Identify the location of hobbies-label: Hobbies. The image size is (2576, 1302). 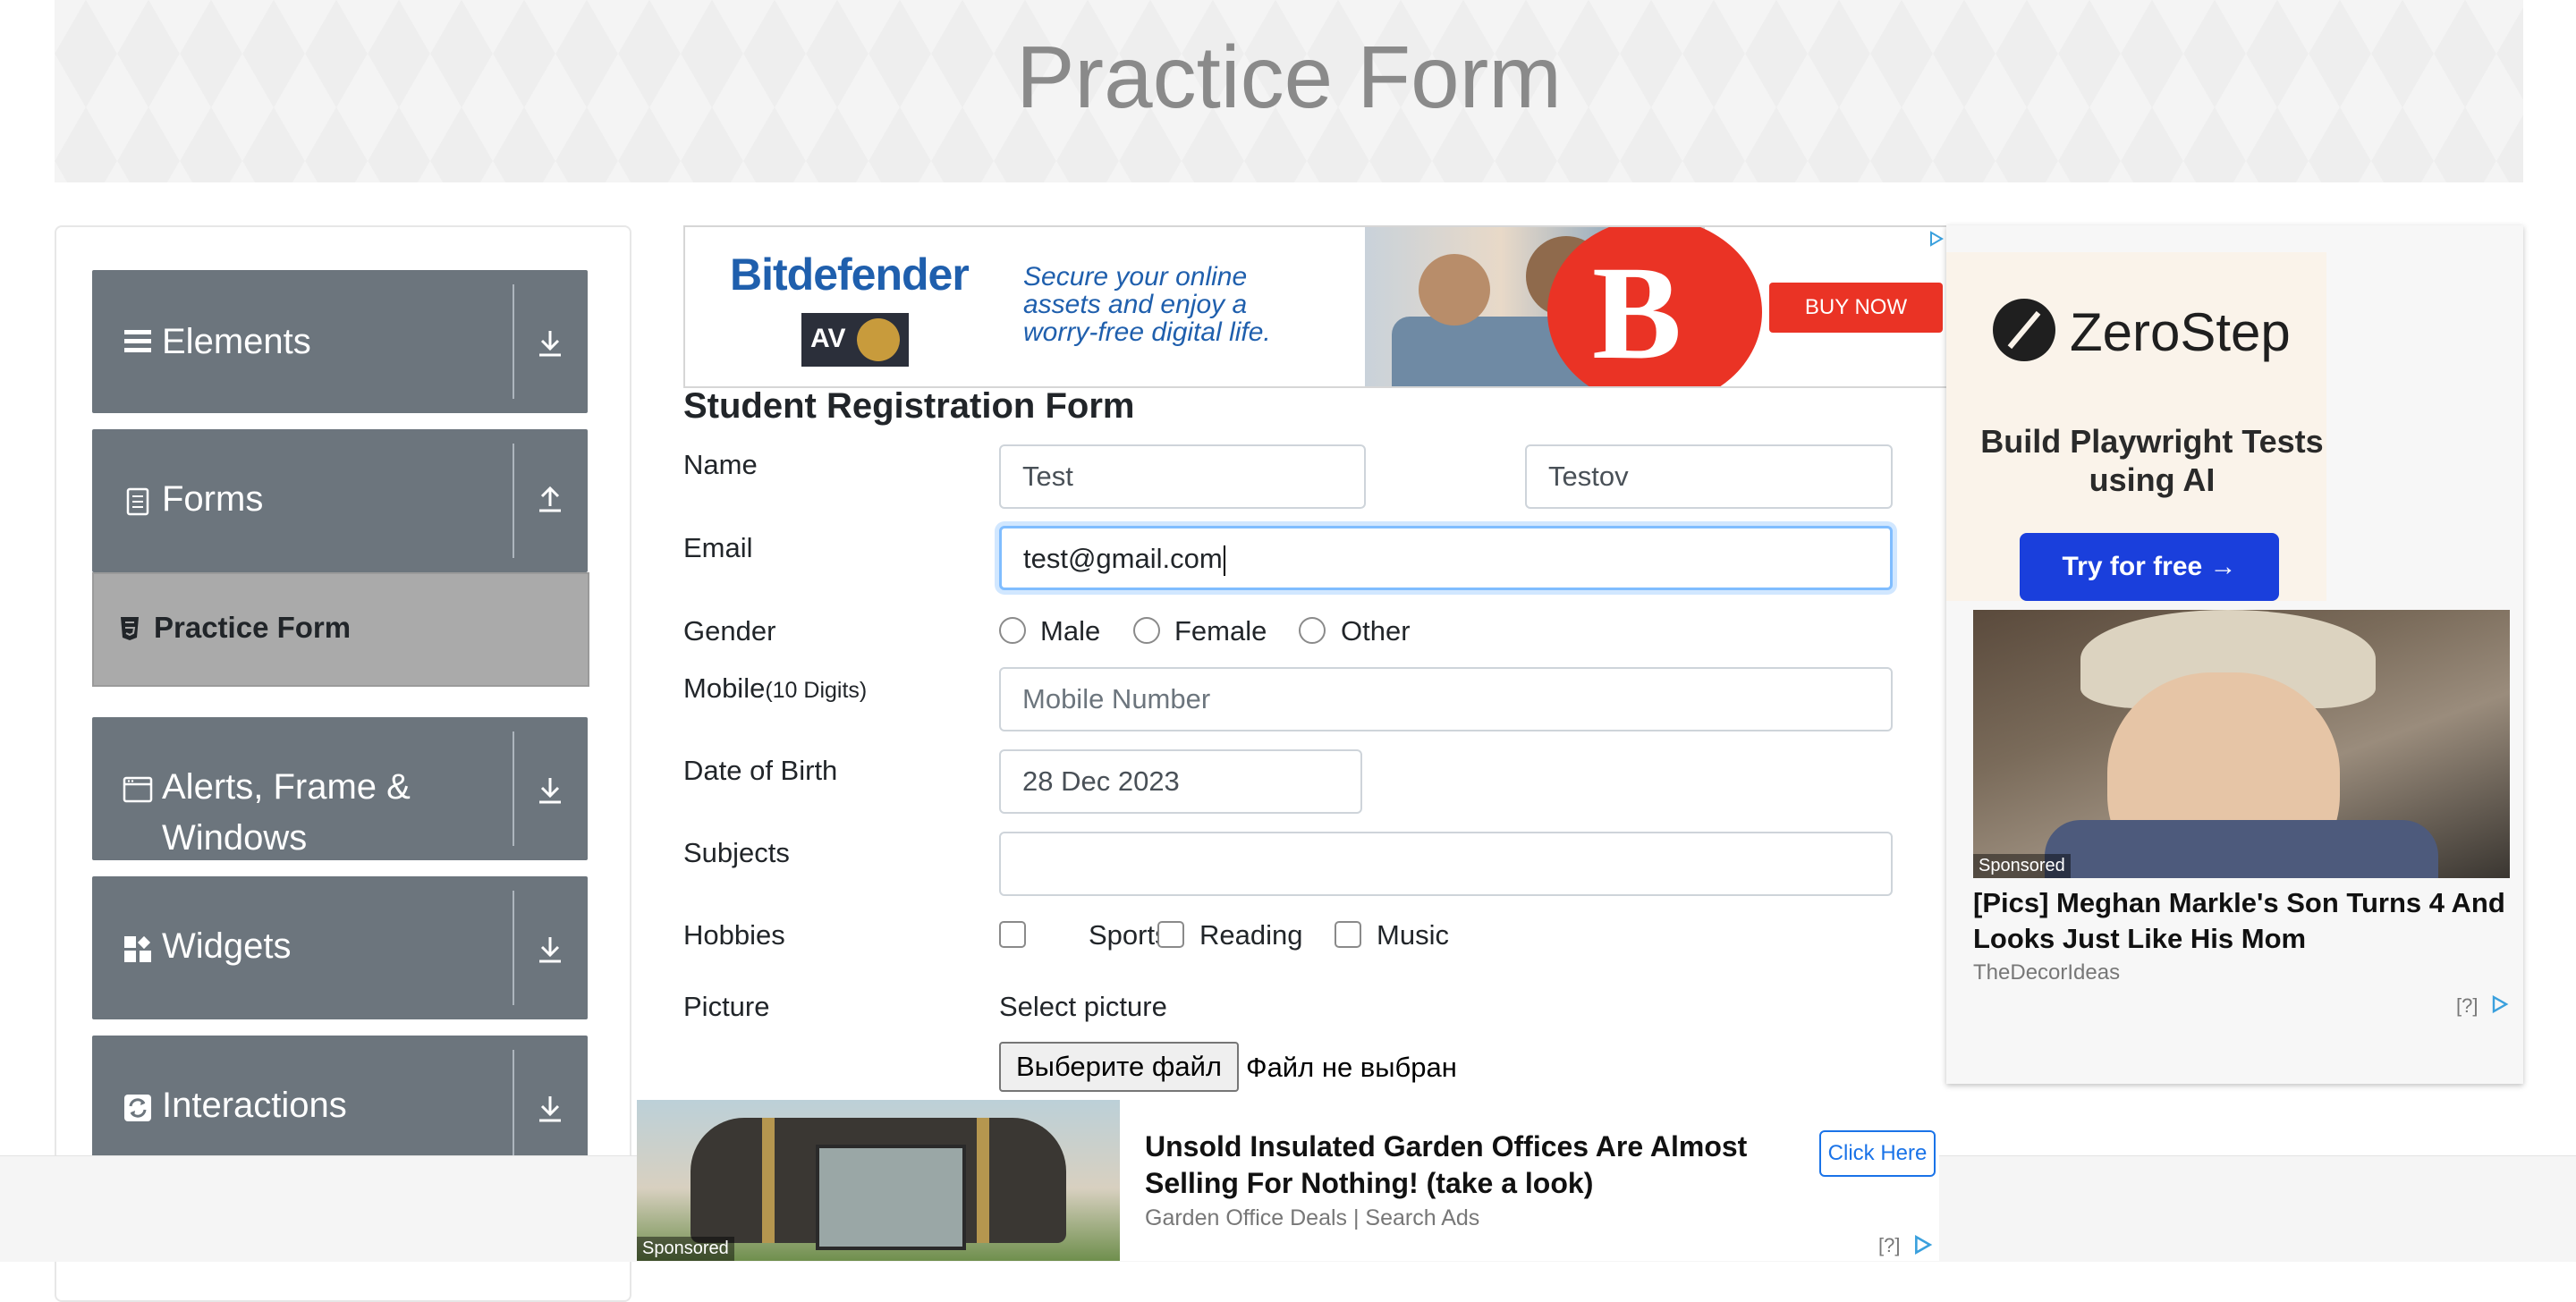
(734, 935).